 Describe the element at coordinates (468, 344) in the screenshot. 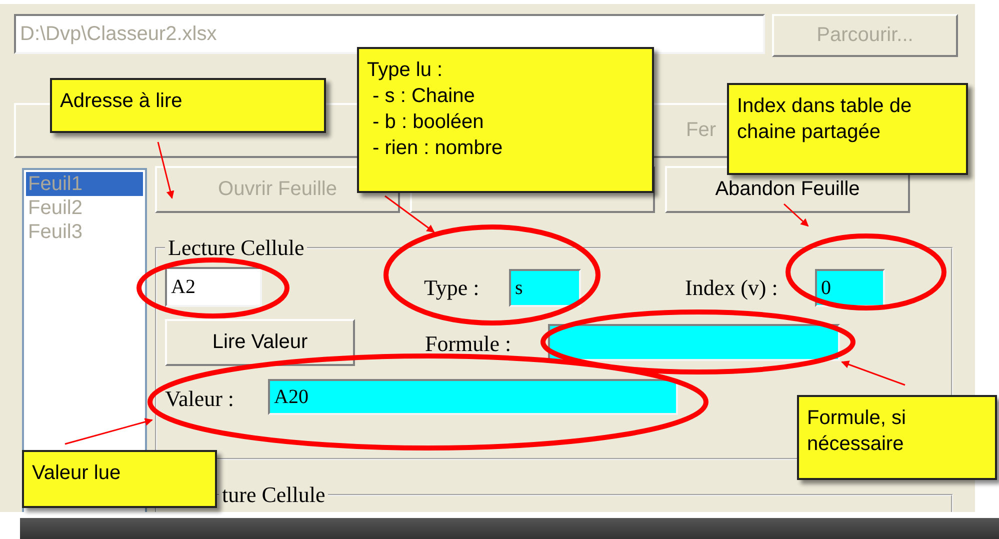

I see `formula-label: Formule :` at that location.